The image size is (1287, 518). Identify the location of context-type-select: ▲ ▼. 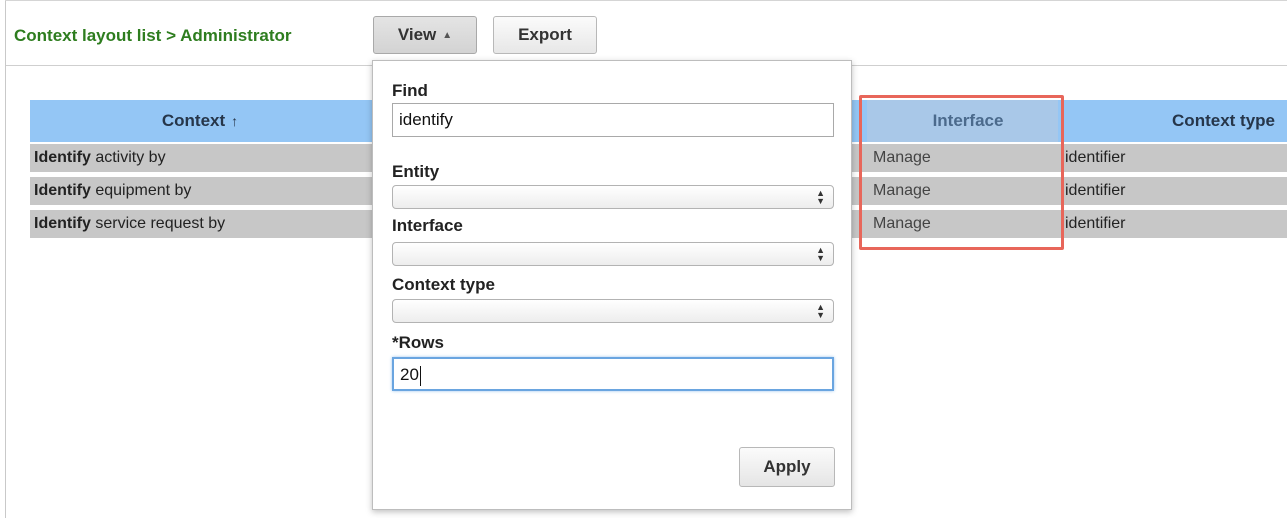
(613, 311).